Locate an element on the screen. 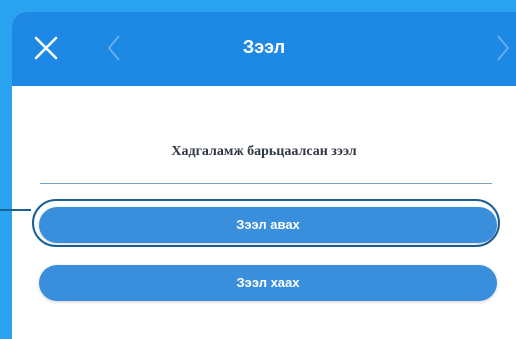 The width and height of the screenshot is (516, 339). page-title: Зээл is located at coordinates (264, 47).